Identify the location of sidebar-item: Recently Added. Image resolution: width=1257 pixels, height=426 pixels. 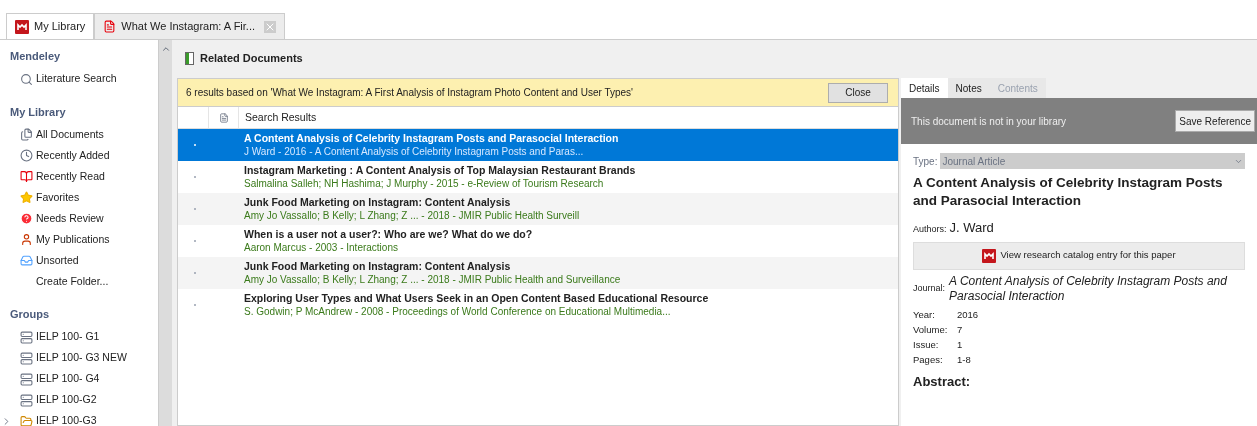
(84, 155).